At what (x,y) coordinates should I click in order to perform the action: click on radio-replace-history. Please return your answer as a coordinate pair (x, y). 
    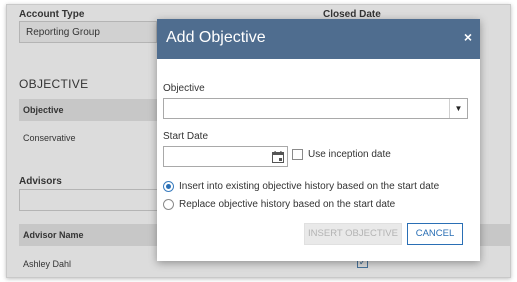
    Looking at the image, I should click on (168, 204).